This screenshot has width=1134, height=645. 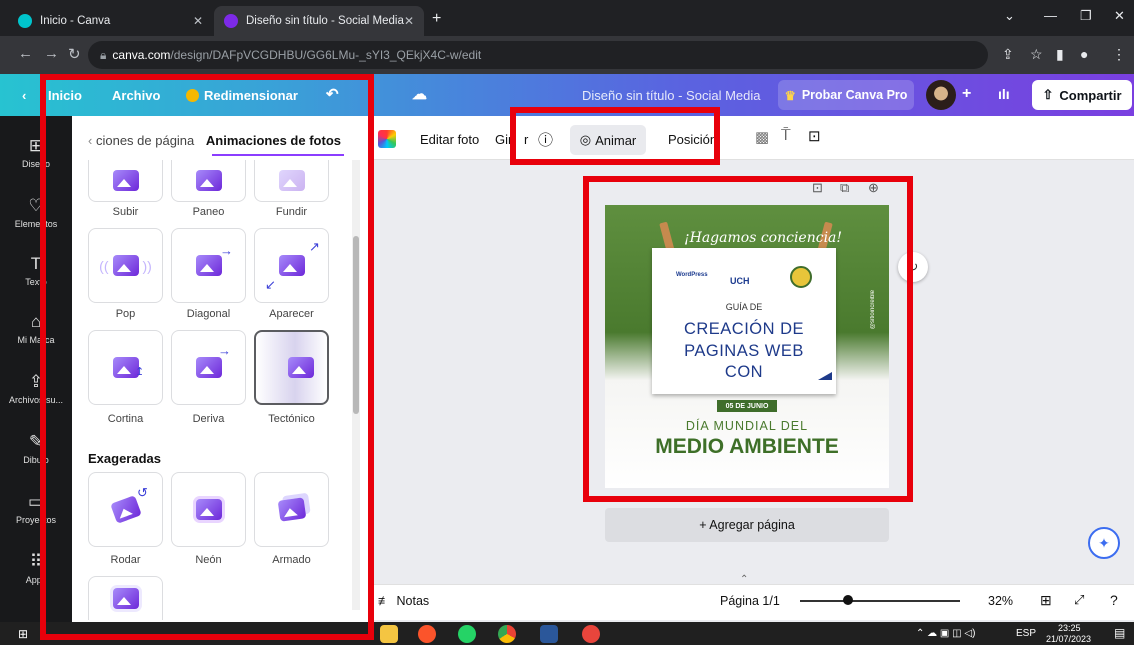 I want to click on help-icon: ?, so click(x=1114, y=600).